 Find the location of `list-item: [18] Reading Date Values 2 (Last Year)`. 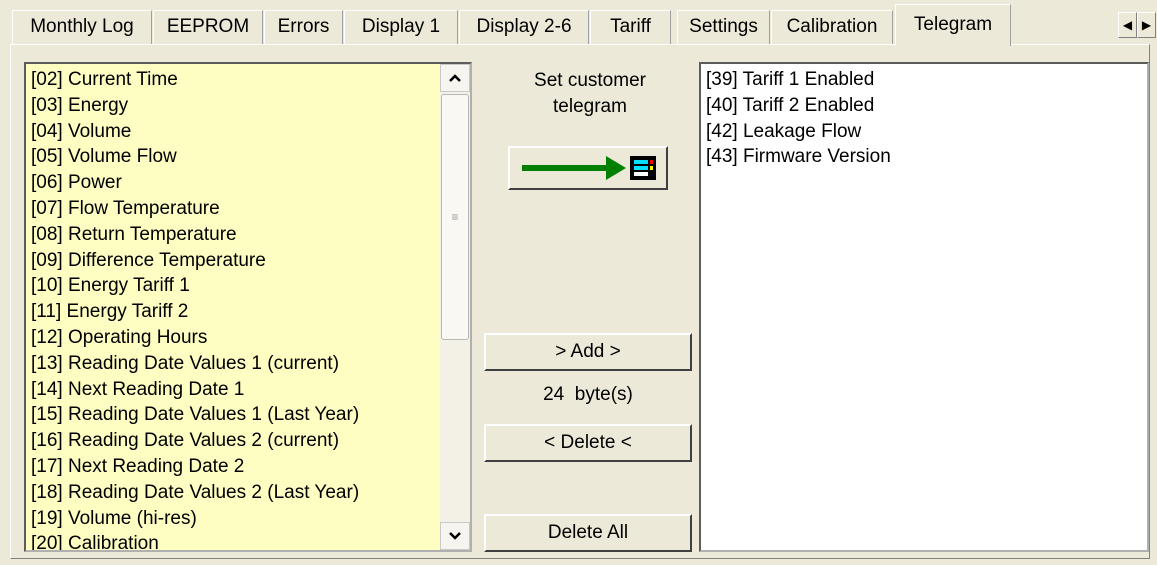

list-item: [18] Reading Date Values 2 (Last Year) is located at coordinates (195, 493).